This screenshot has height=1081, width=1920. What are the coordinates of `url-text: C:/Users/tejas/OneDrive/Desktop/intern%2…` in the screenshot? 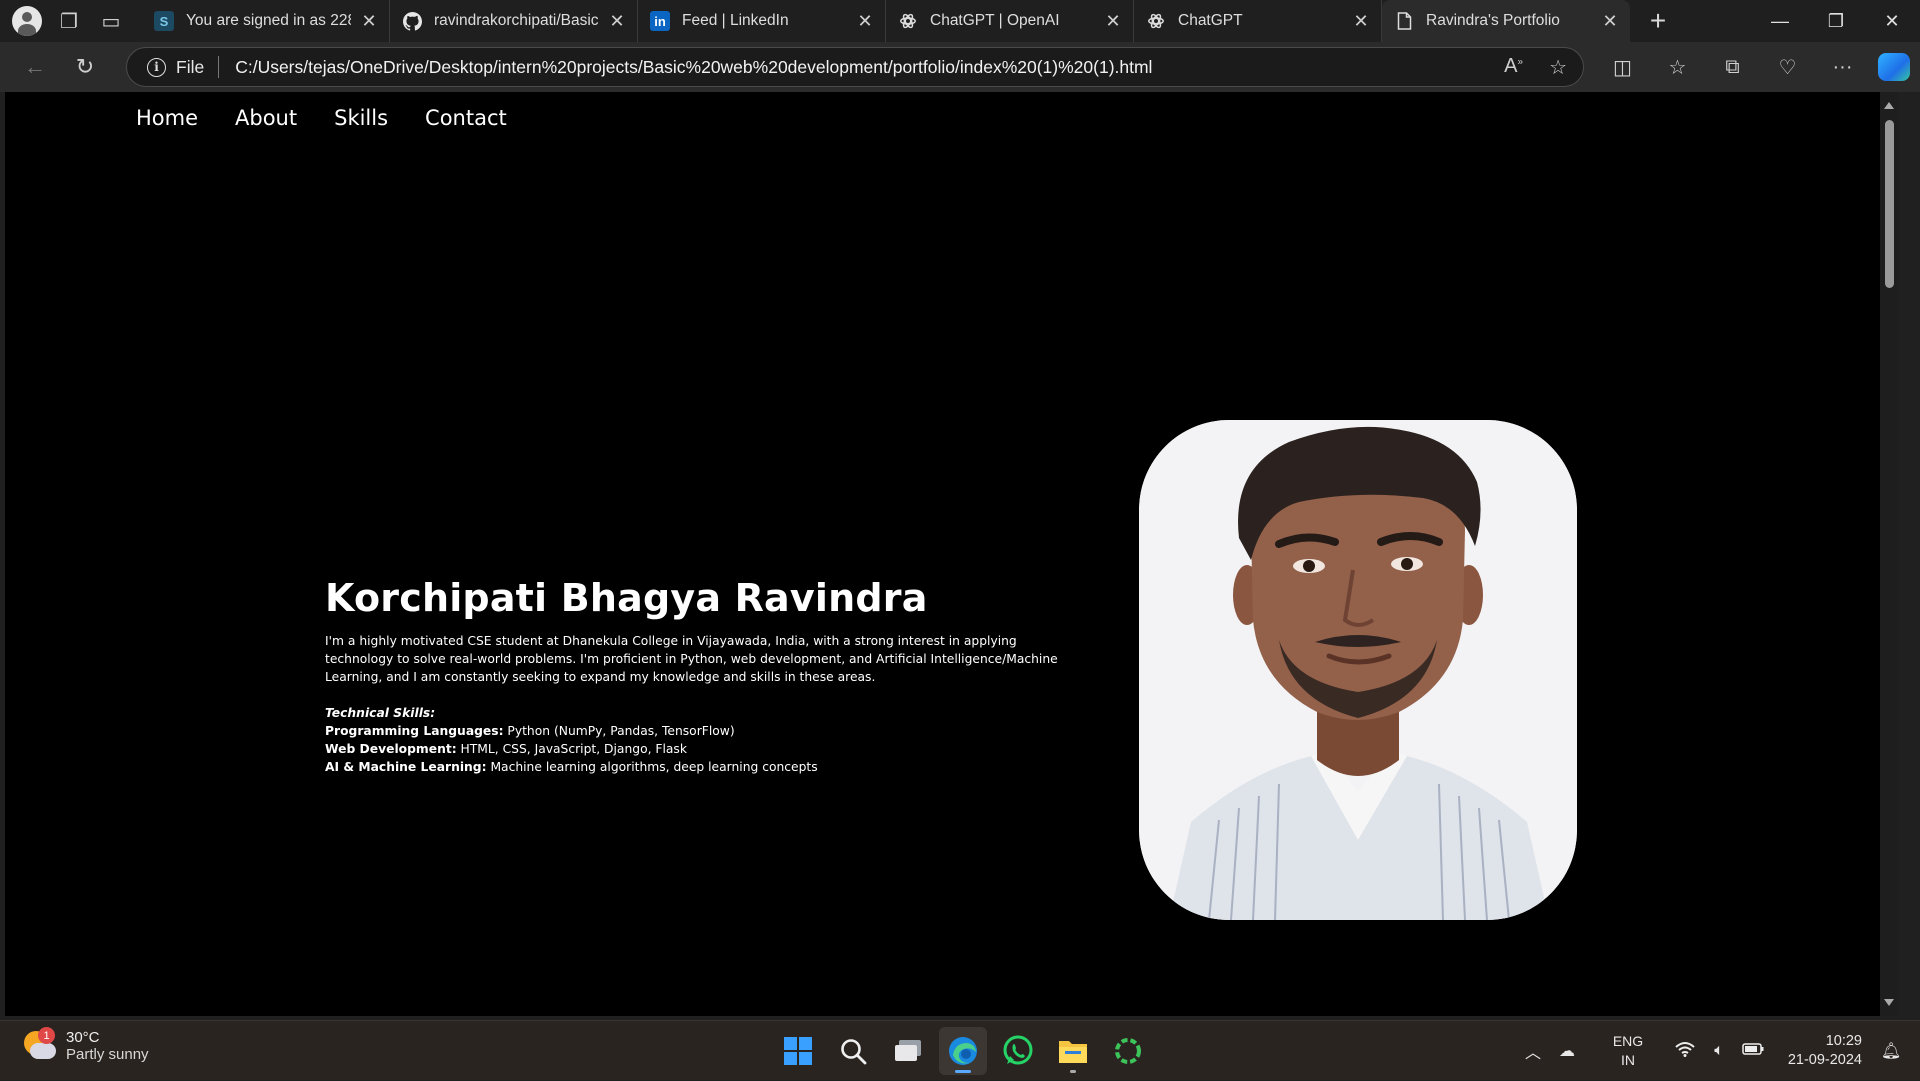 It's located at (693, 67).